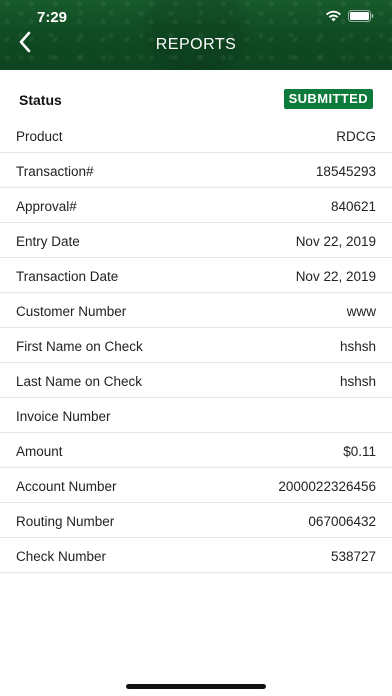  I want to click on detail-value: $0.11, so click(359, 451).